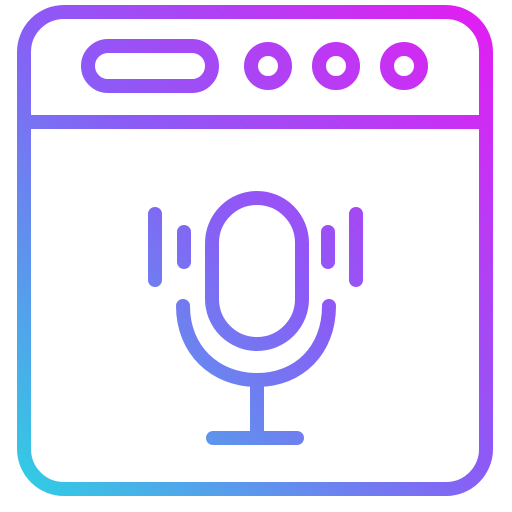 This screenshot has height=512, width=512. Describe the element at coordinates (150, 66) in the screenshot. I see `address-bar-icon` at that location.